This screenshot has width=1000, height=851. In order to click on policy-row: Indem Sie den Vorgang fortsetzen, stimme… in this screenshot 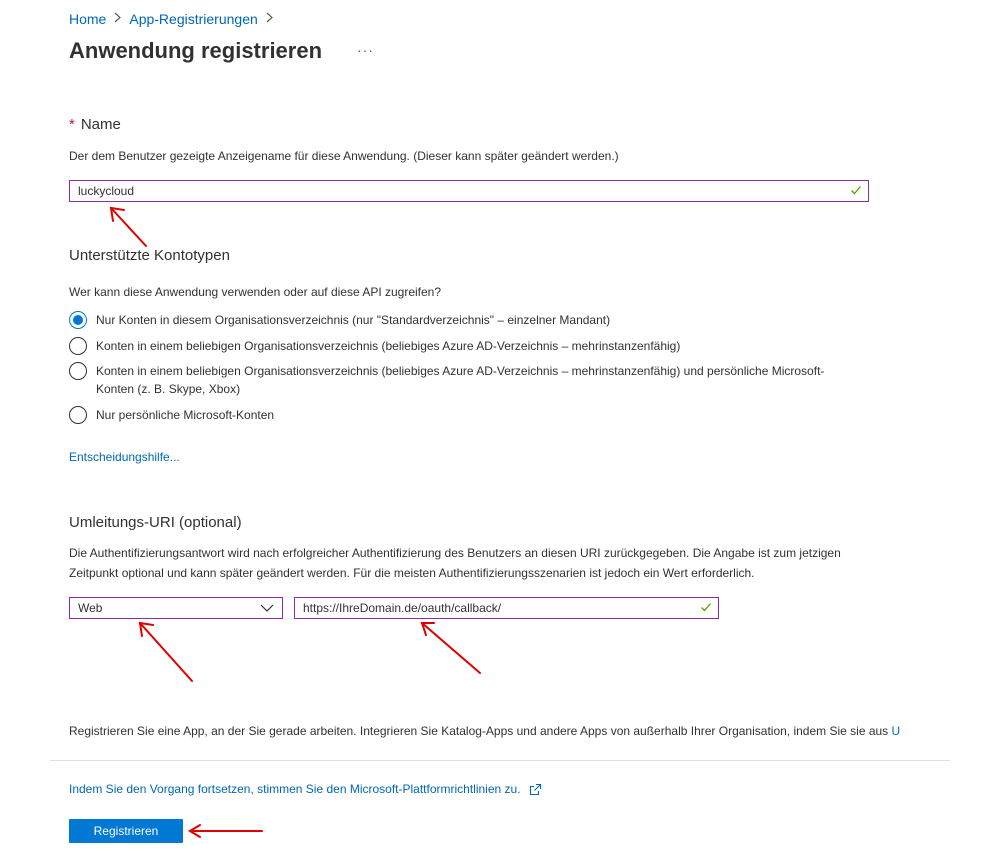, I will do `click(305, 789)`.